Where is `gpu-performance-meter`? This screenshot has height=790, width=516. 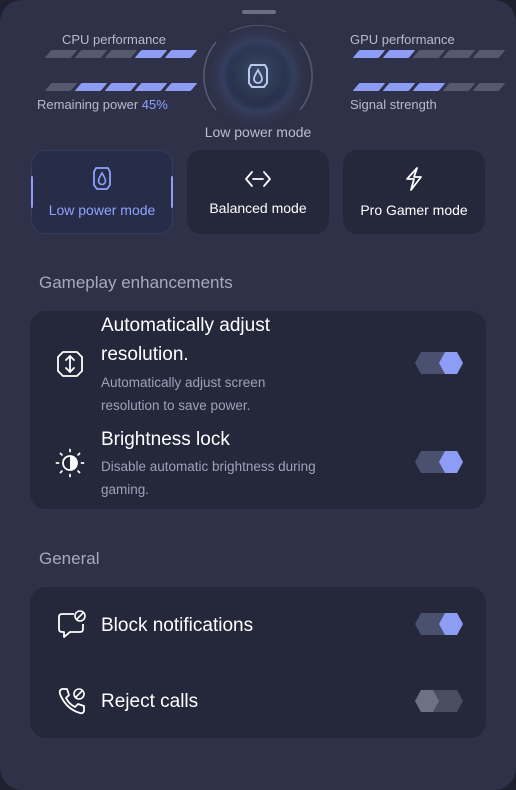
gpu-performance-meter is located at coordinates (429, 55).